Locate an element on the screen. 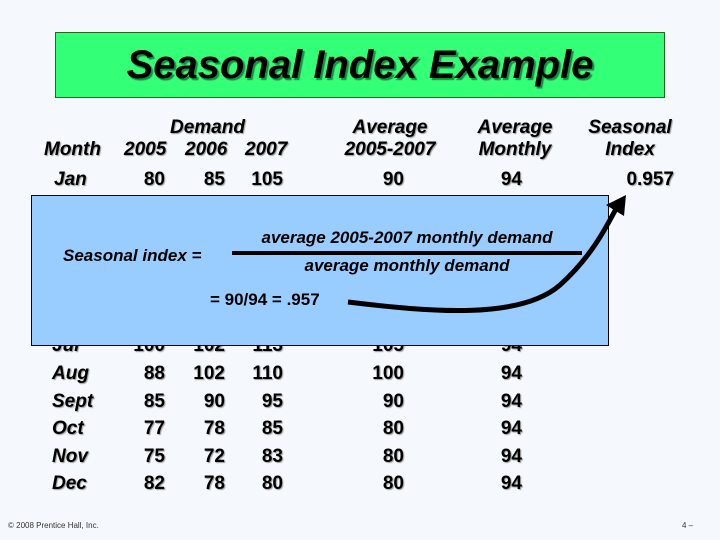 The height and width of the screenshot is (540, 720). copyright-footer: © 2008 Prentice Hall, Inc. is located at coordinates (53, 525).